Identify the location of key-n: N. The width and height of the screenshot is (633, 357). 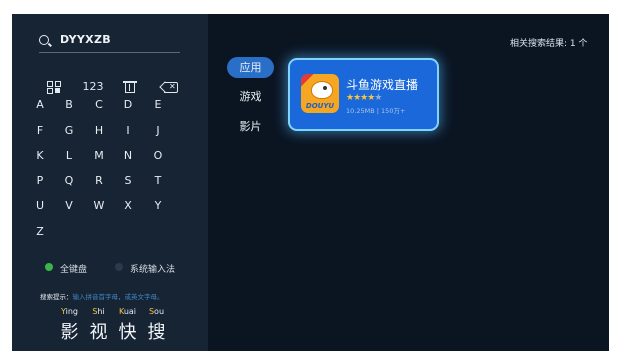
(128, 156).